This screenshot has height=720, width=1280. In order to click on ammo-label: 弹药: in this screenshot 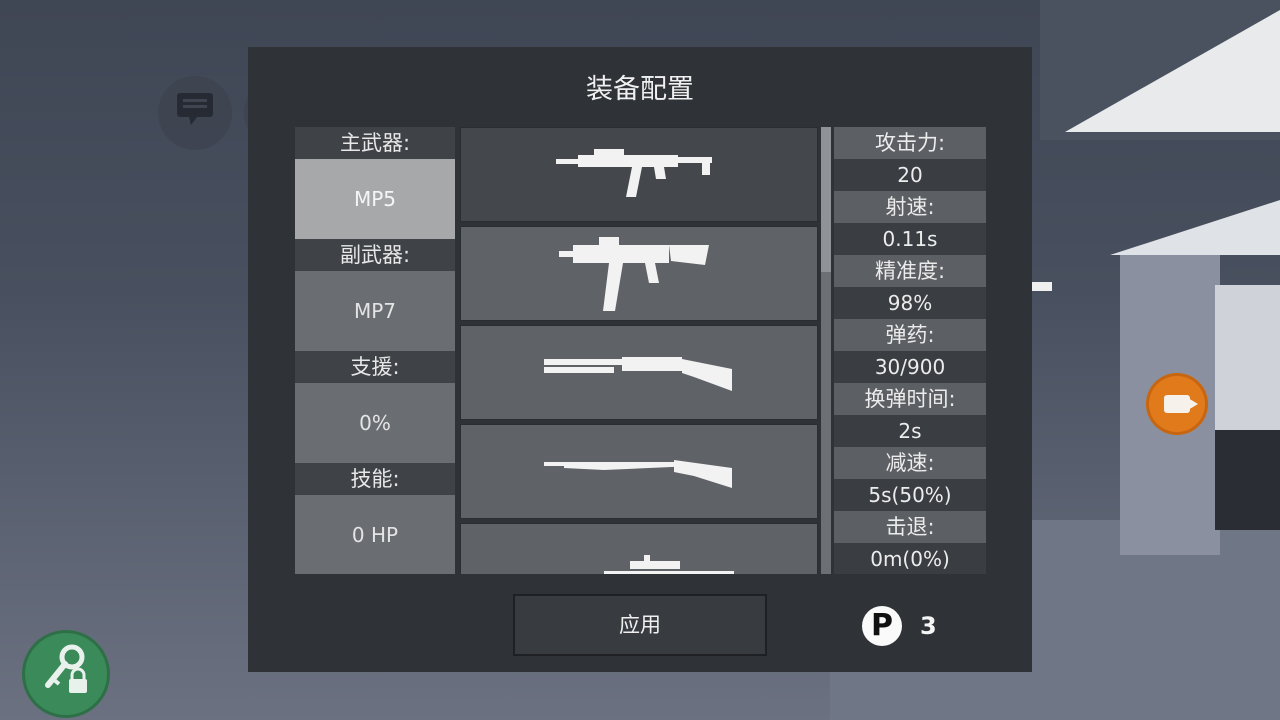, I will do `click(910, 335)`.